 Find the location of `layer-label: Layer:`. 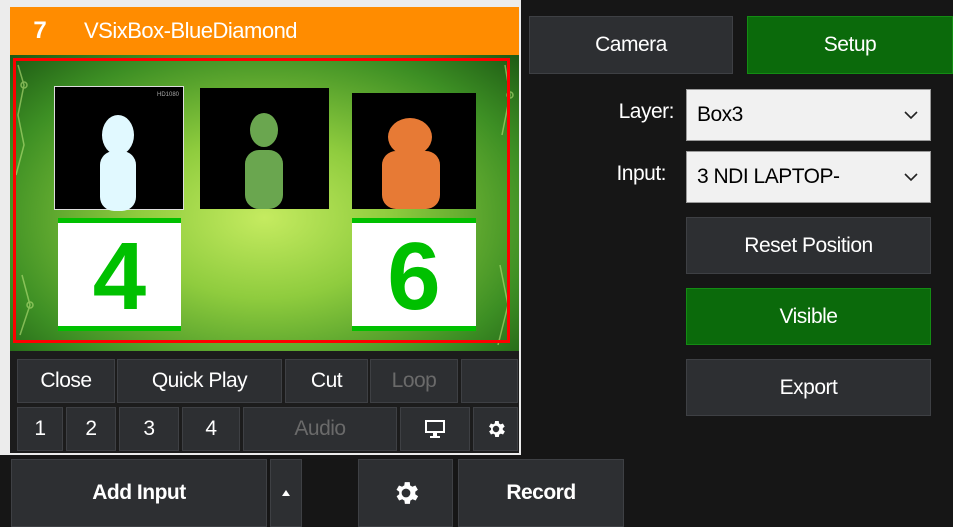

layer-label: Layer: is located at coordinates (646, 111).